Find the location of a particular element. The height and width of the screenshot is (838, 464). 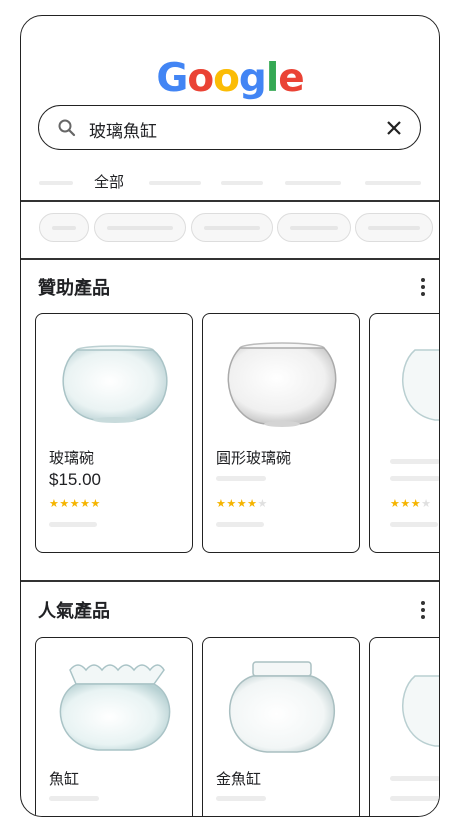

section-title-popular: 人氣產品 is located at coordinates (74, 611).